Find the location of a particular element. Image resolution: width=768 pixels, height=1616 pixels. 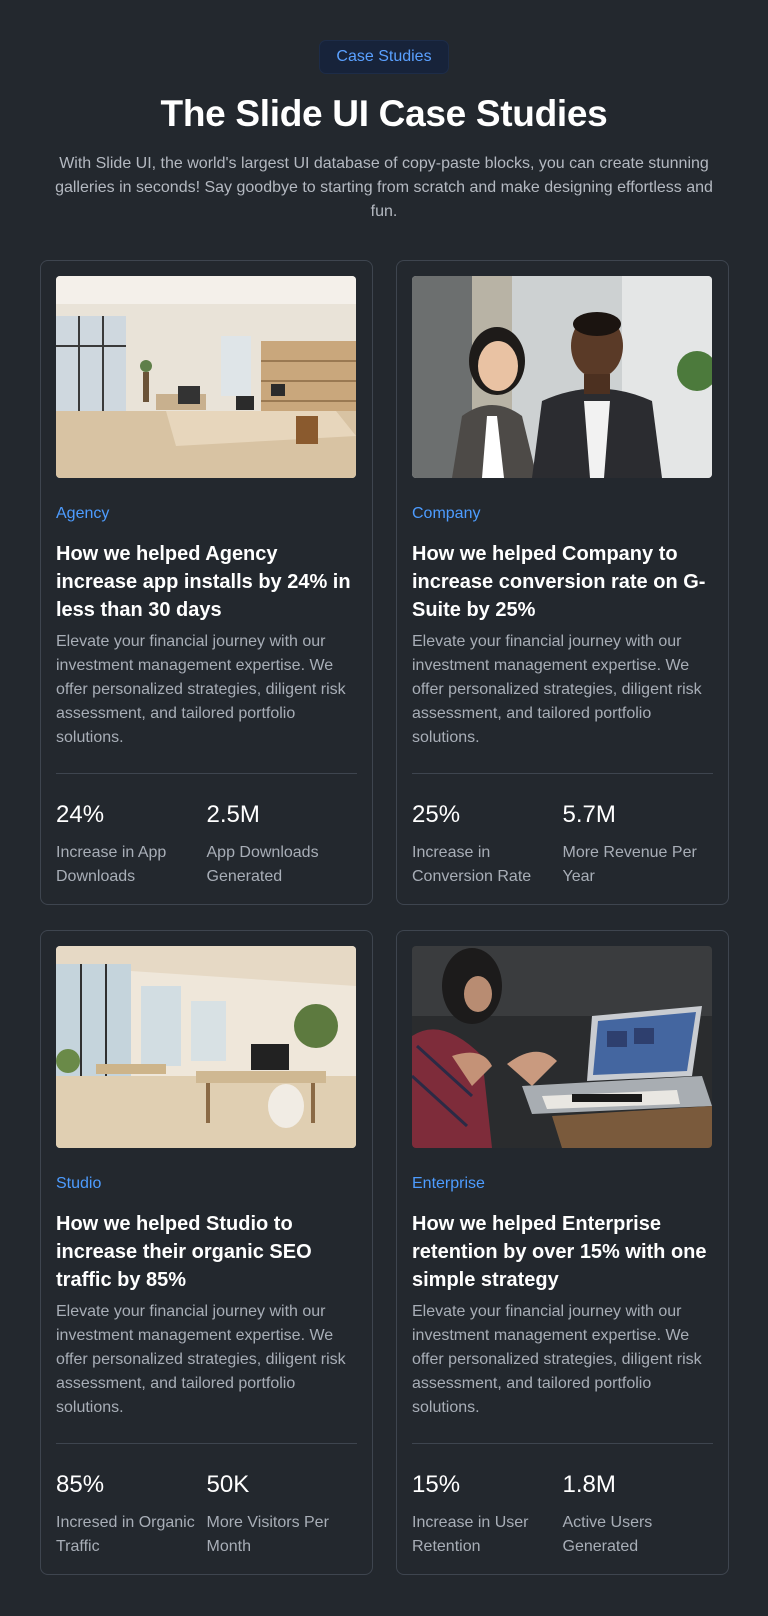

page-title: The Slide UI Case Studies is located at coordinates (384, 113).